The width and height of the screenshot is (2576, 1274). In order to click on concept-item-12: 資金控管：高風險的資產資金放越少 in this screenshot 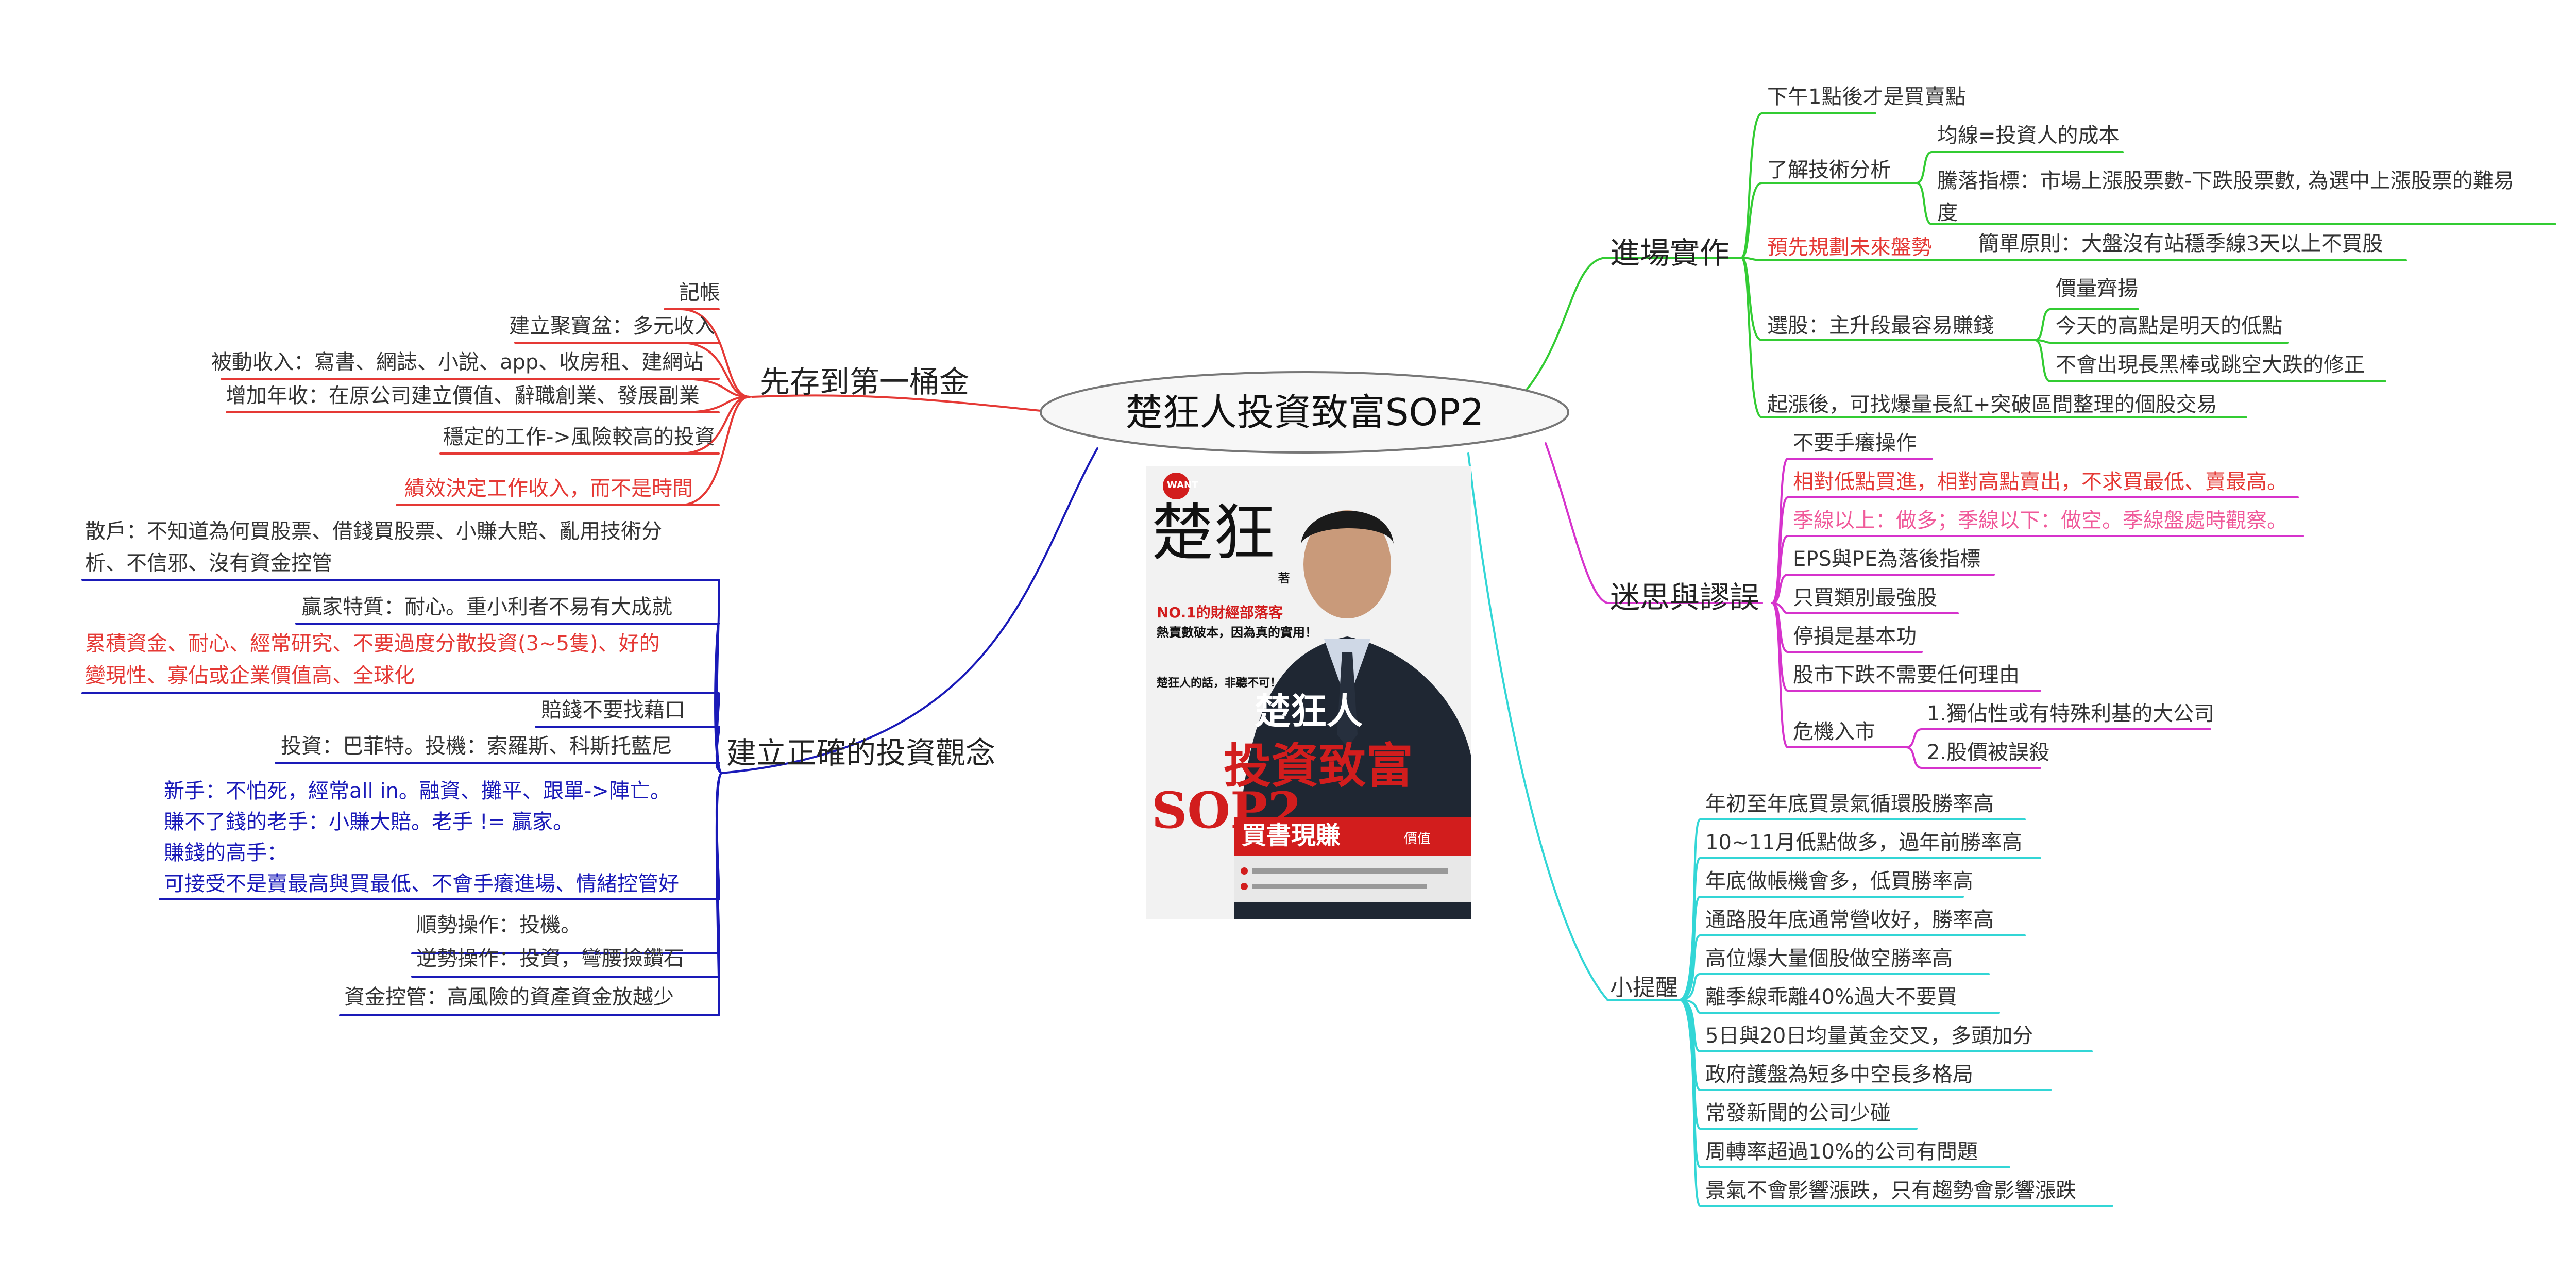, I will do `click(509, 997)`.